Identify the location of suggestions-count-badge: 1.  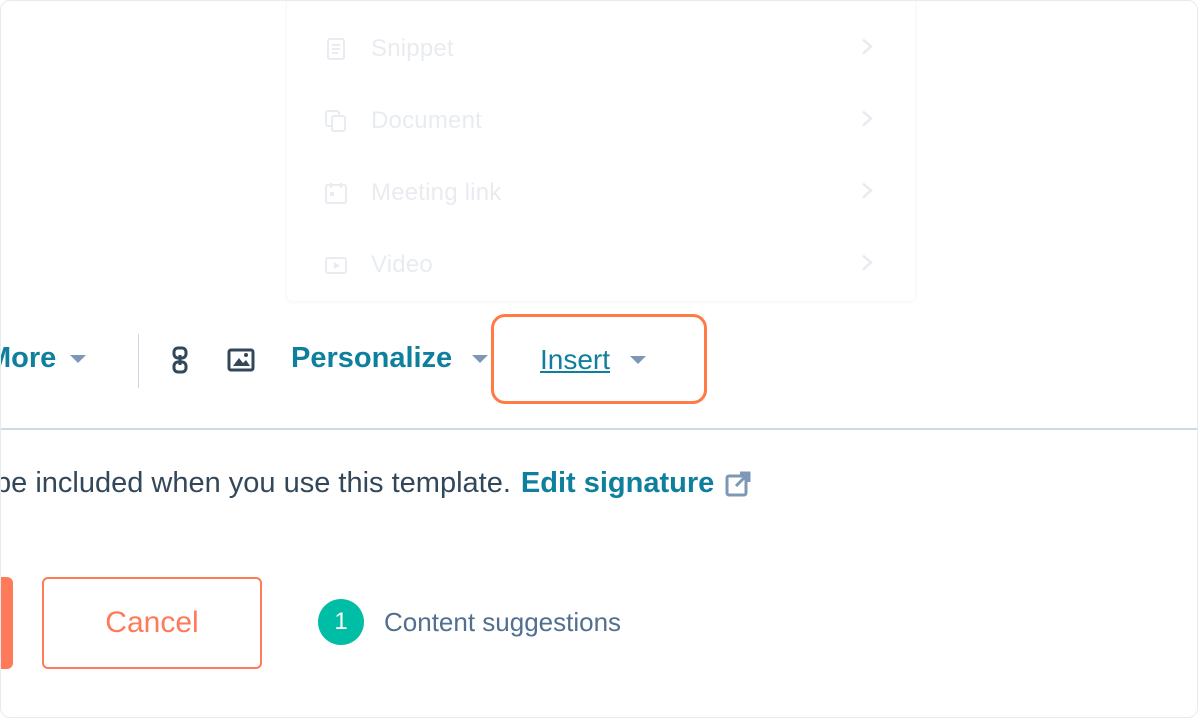
(341, 622).